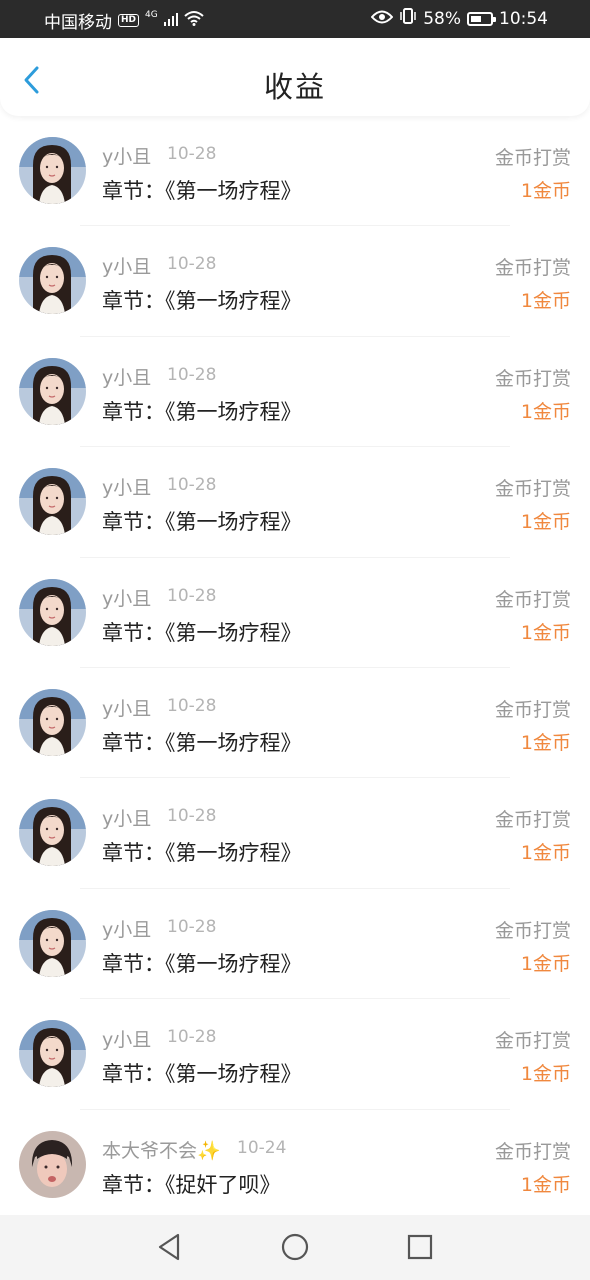 This screenshot has height=1280, width=590. I want to click on circle-home-icon, so click(295, 1247).